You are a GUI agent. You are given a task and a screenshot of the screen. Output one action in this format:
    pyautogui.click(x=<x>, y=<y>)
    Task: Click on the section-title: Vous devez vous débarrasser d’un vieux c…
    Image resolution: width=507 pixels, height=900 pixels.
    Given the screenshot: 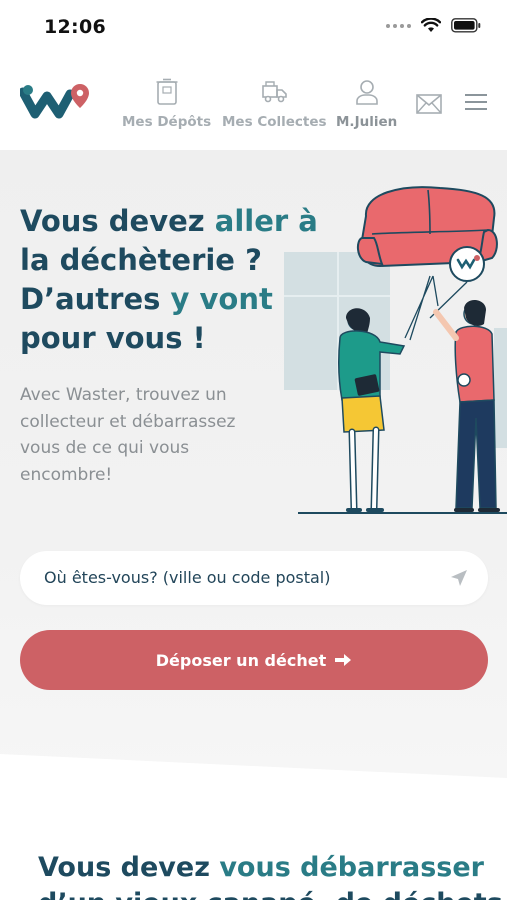 What is the action you would take?
    pyautogui.click(x=270, y=875)
    